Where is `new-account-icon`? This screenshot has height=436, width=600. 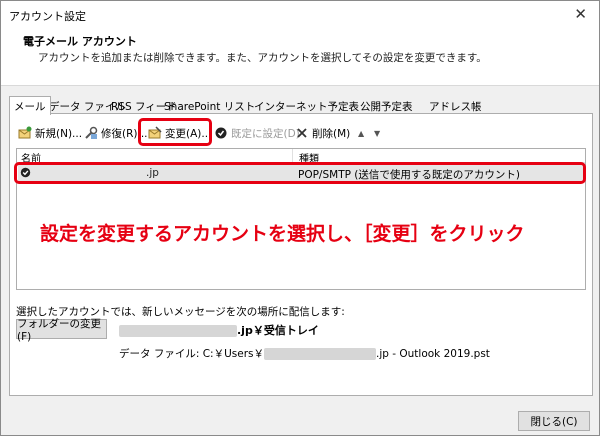 new-account-icon is located at coordinates (25, 133).